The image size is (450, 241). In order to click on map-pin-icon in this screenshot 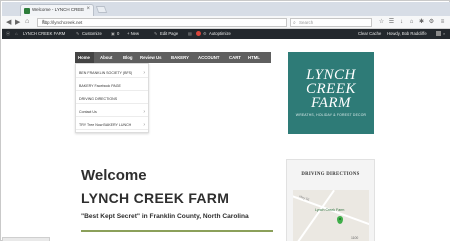, I will do `click(340, 220)`.